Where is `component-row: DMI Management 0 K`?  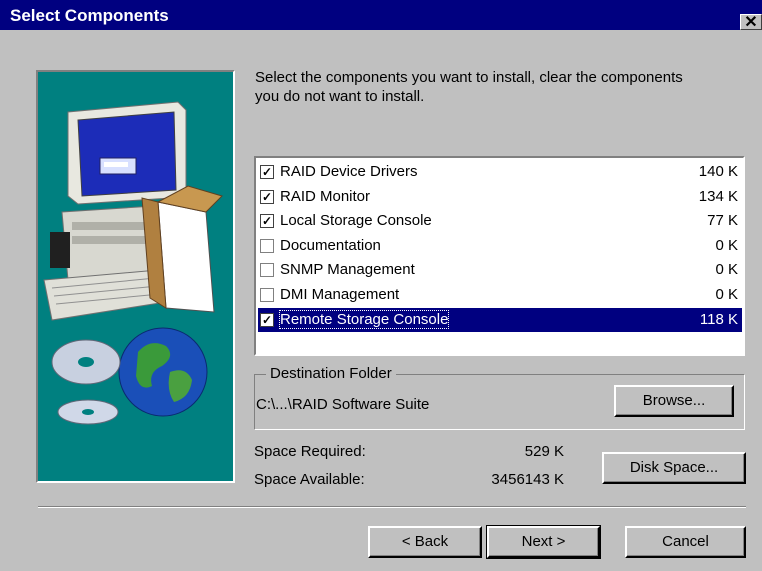 component-row: DMI Management 0 K is located at coordinates (500, 295).